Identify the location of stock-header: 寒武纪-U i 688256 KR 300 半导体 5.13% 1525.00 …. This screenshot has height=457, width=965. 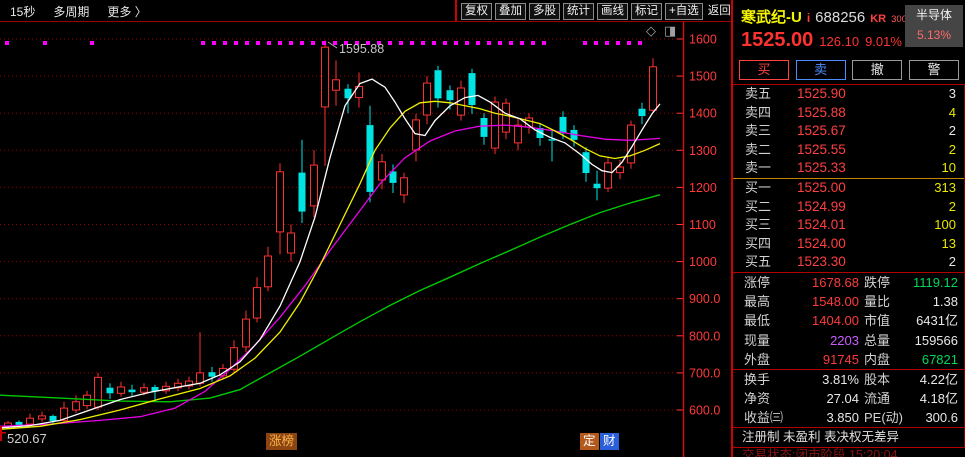
(849, 27).